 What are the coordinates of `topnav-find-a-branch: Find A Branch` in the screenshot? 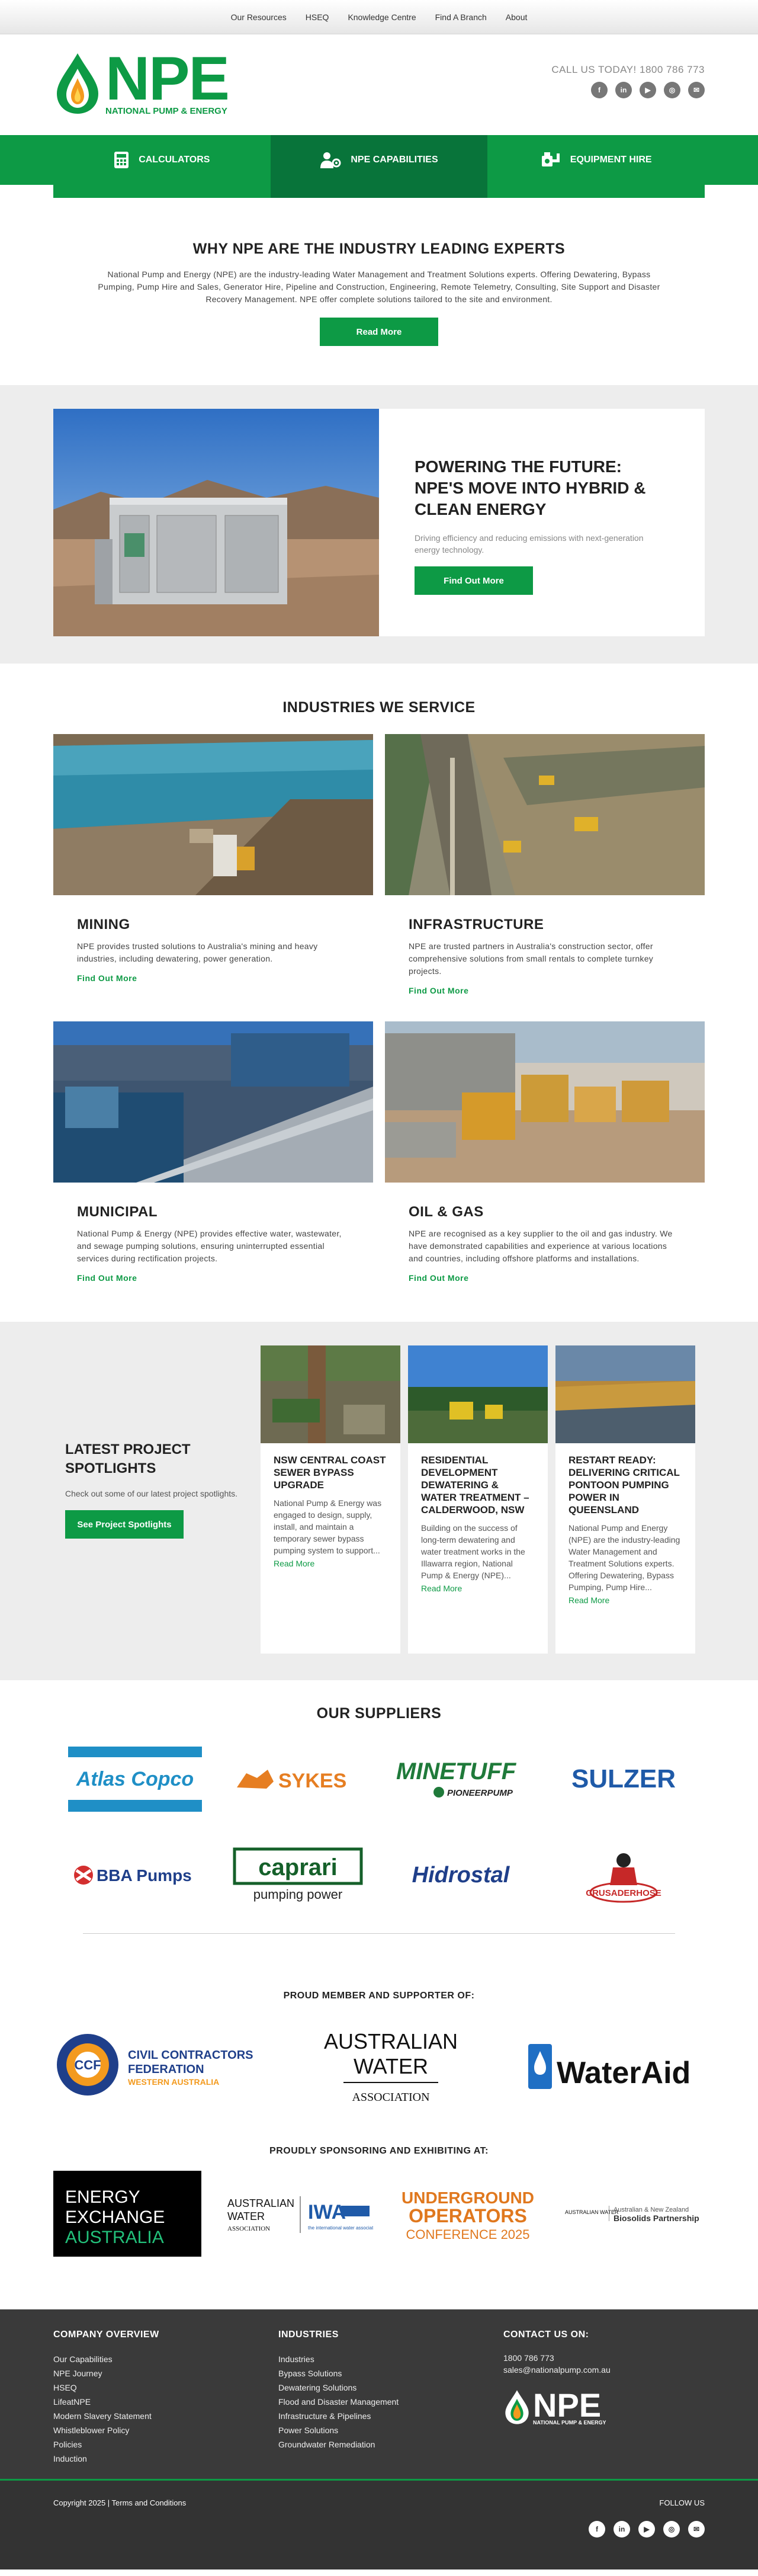 It's located at (461, 17).